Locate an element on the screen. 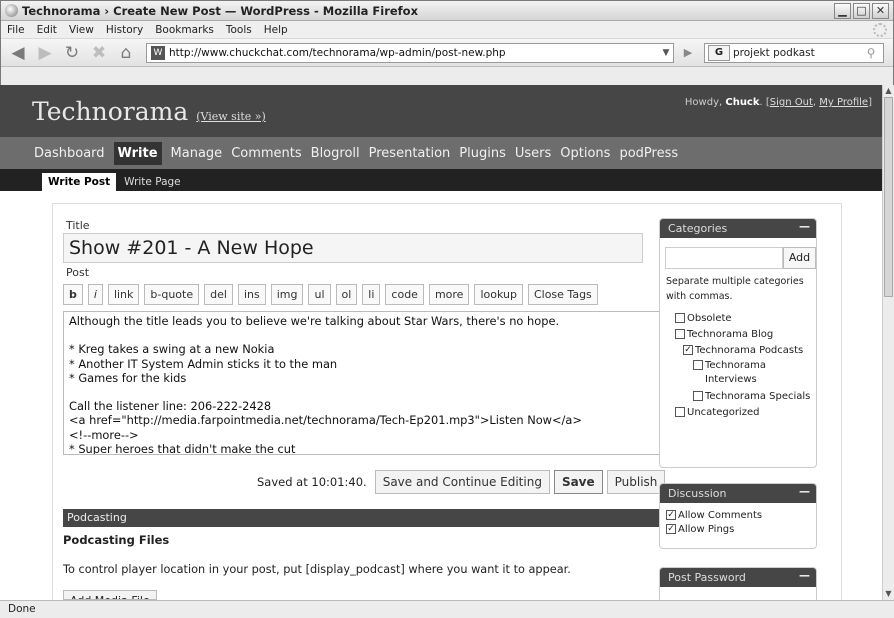 This screenshot has height=618, width=894. status-text: Done is located at coordinates (22, 609).